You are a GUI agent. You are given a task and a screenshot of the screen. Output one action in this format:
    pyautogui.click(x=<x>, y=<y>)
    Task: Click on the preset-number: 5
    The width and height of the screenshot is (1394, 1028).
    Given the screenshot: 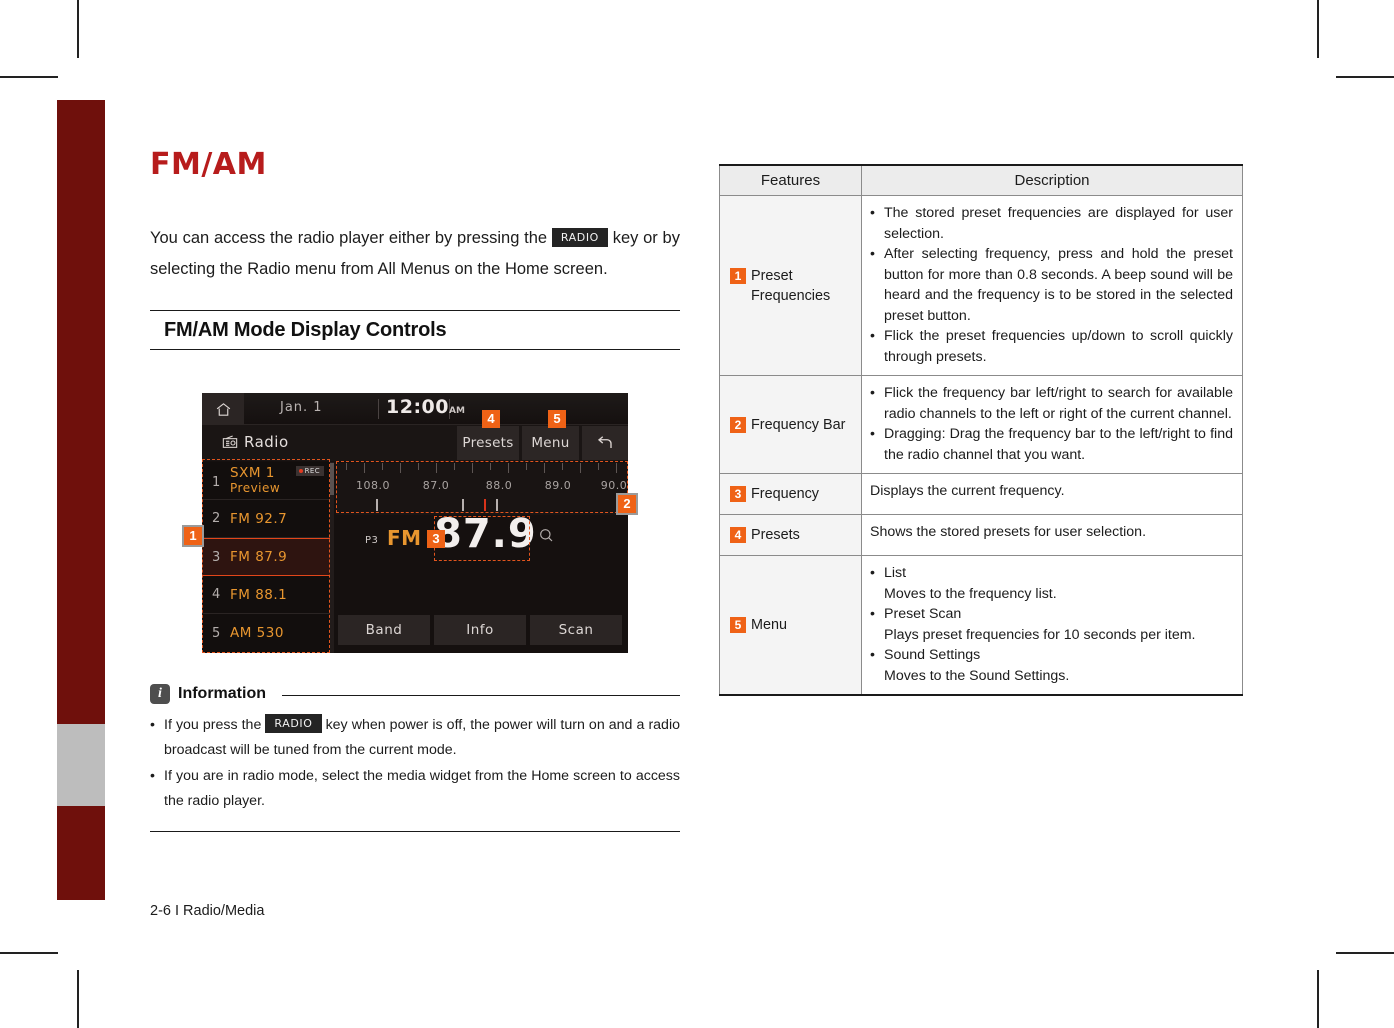 What is the action you would take?
    pyautogui.click(x=216, y=633)
    